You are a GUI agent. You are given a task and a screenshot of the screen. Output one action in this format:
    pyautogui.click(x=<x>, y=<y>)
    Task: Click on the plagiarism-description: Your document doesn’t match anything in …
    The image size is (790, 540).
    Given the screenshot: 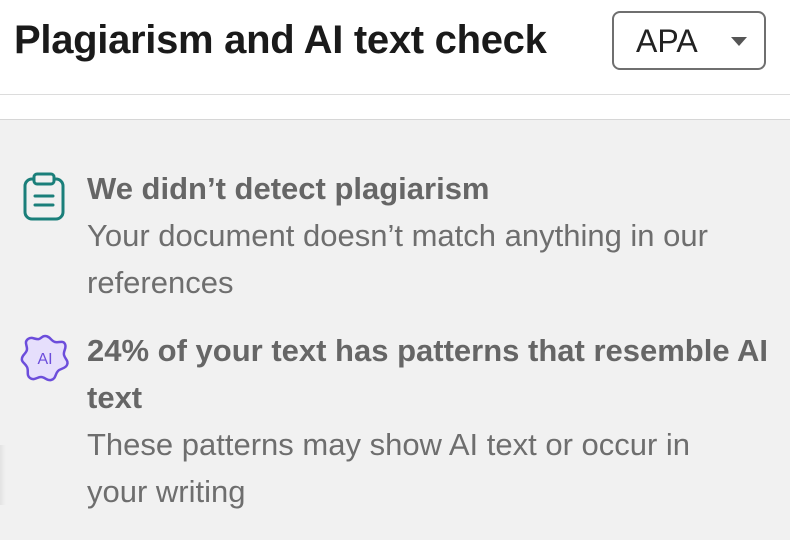 What is the action you would take?
    pyautogui.click(x=397, y=259)
    